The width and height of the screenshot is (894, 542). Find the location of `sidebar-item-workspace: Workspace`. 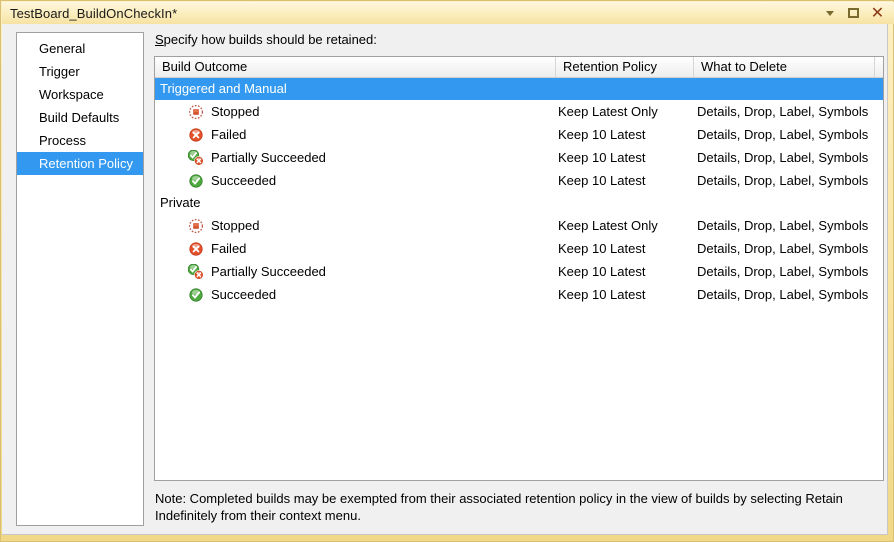

sidebar-item-workspace: Workspace is located at coordinates (80, 94).